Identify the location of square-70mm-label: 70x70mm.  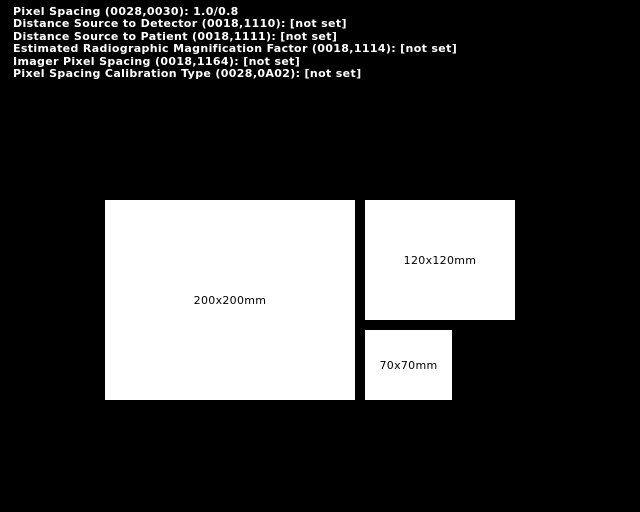
(408, 365).